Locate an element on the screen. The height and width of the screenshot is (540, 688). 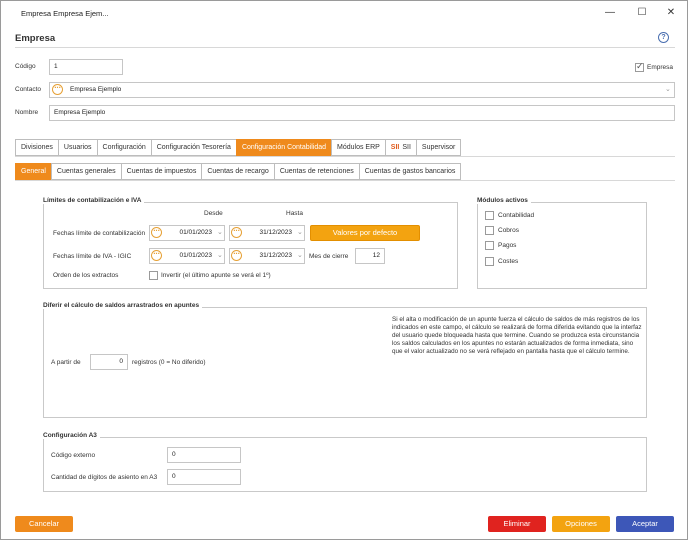
modulos-title: Módulos activos is located at coordinates (504, 200).